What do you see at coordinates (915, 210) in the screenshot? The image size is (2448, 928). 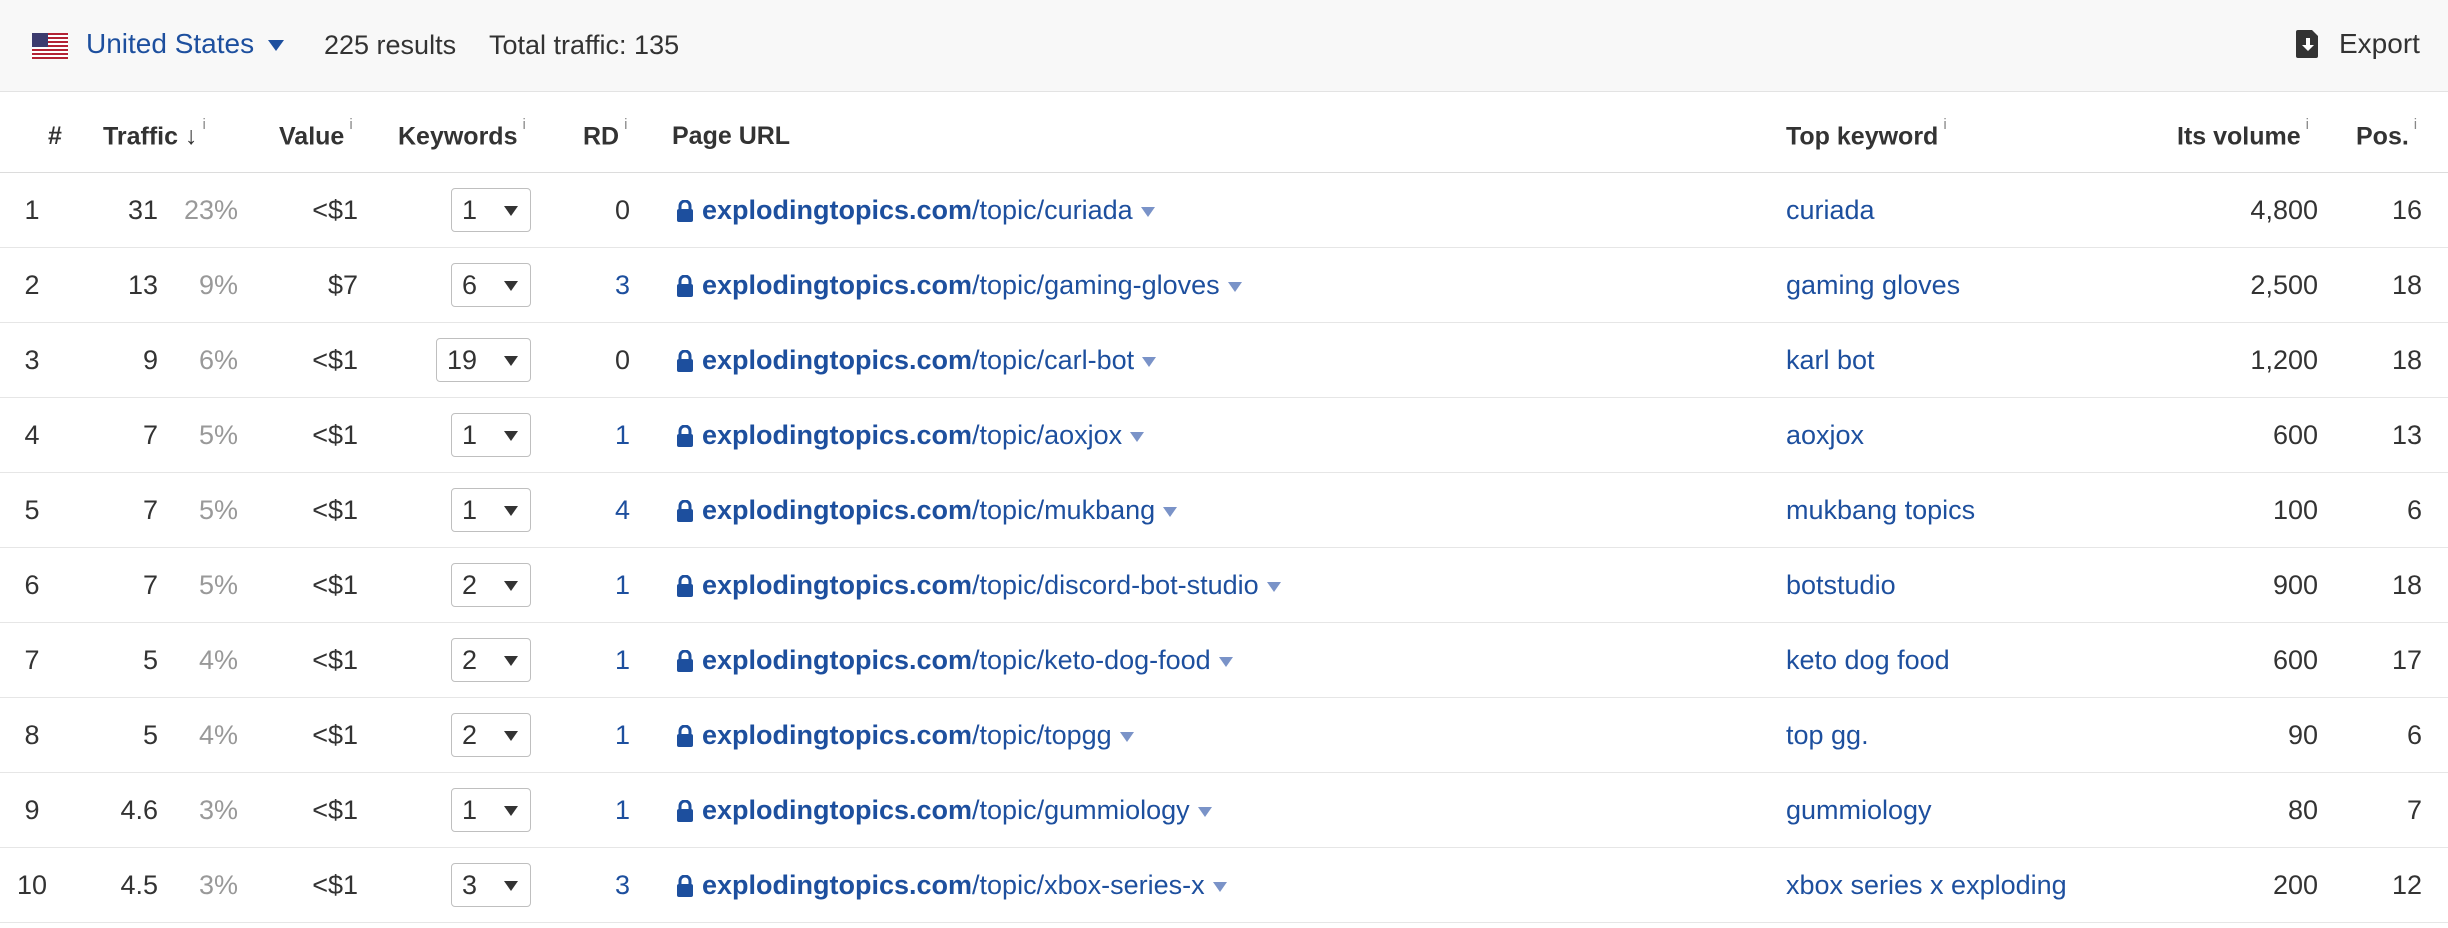 I see `page-url-link: explodingtopics.com/topic/curiada` at bounding box center [915, 210].